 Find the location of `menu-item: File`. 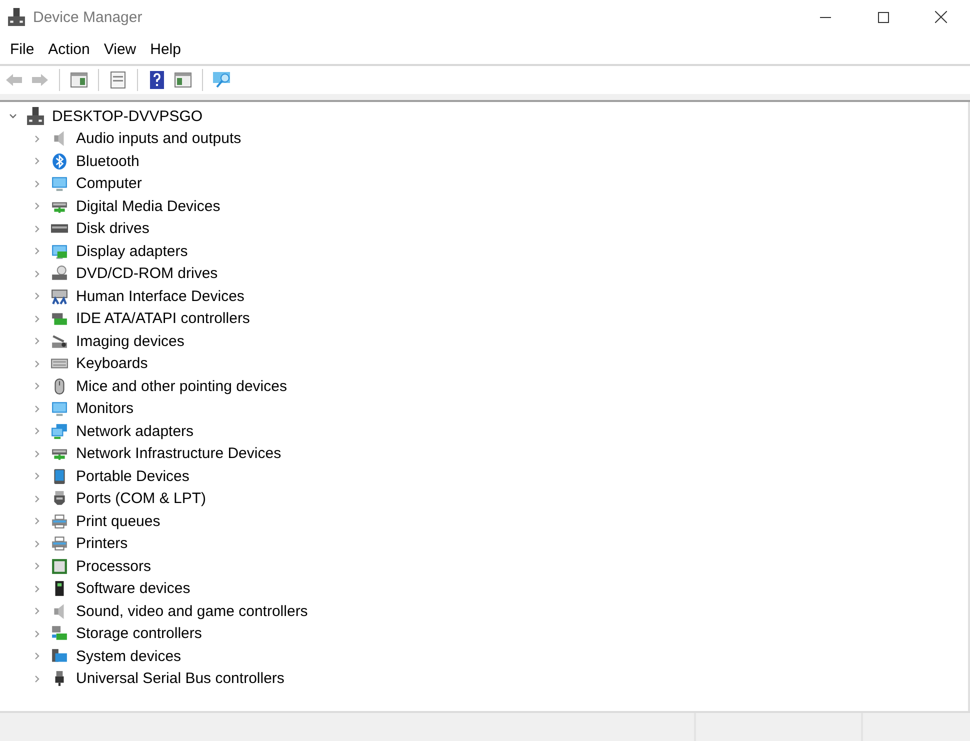

menu-item: File is located at coordinates (22, 49).